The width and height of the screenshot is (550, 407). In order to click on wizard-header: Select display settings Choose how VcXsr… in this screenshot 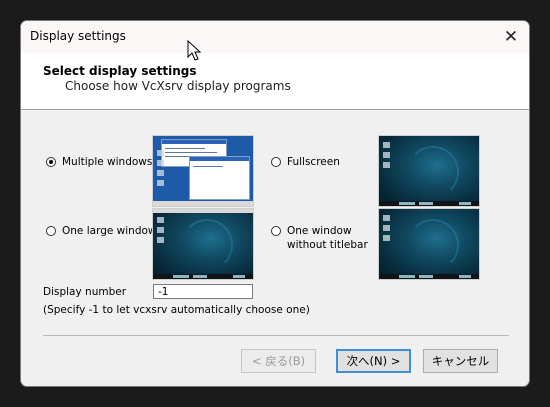, I will do `click(275, 81)`.